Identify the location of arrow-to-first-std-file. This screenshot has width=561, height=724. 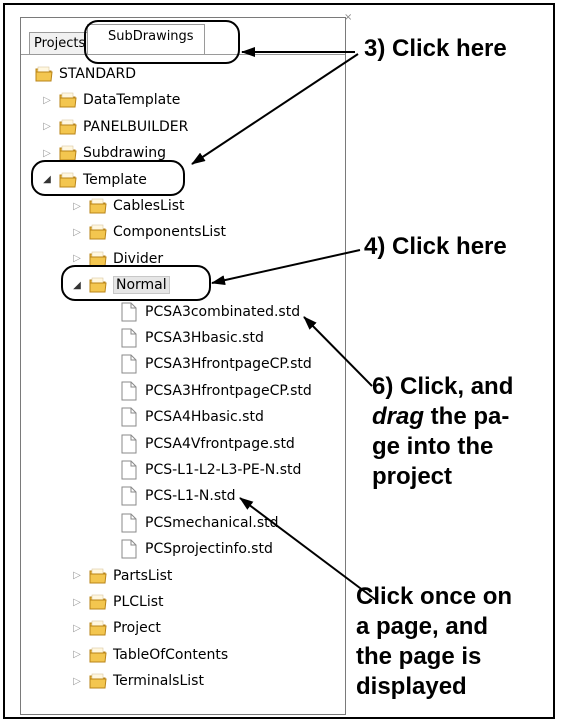
(338, 351).